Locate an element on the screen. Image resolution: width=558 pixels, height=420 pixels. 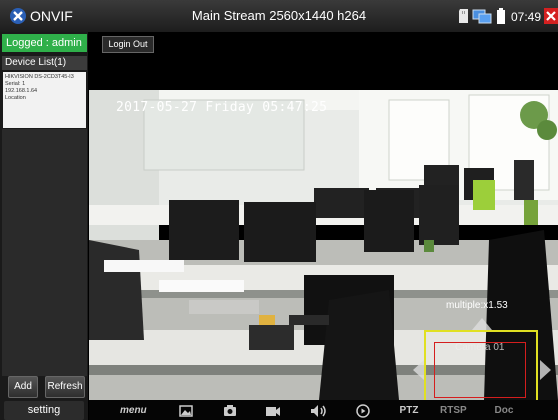
title-bar: ONVIF Main Stream 2560x1440 h264 07:49 is located at coordinates (279, 16).